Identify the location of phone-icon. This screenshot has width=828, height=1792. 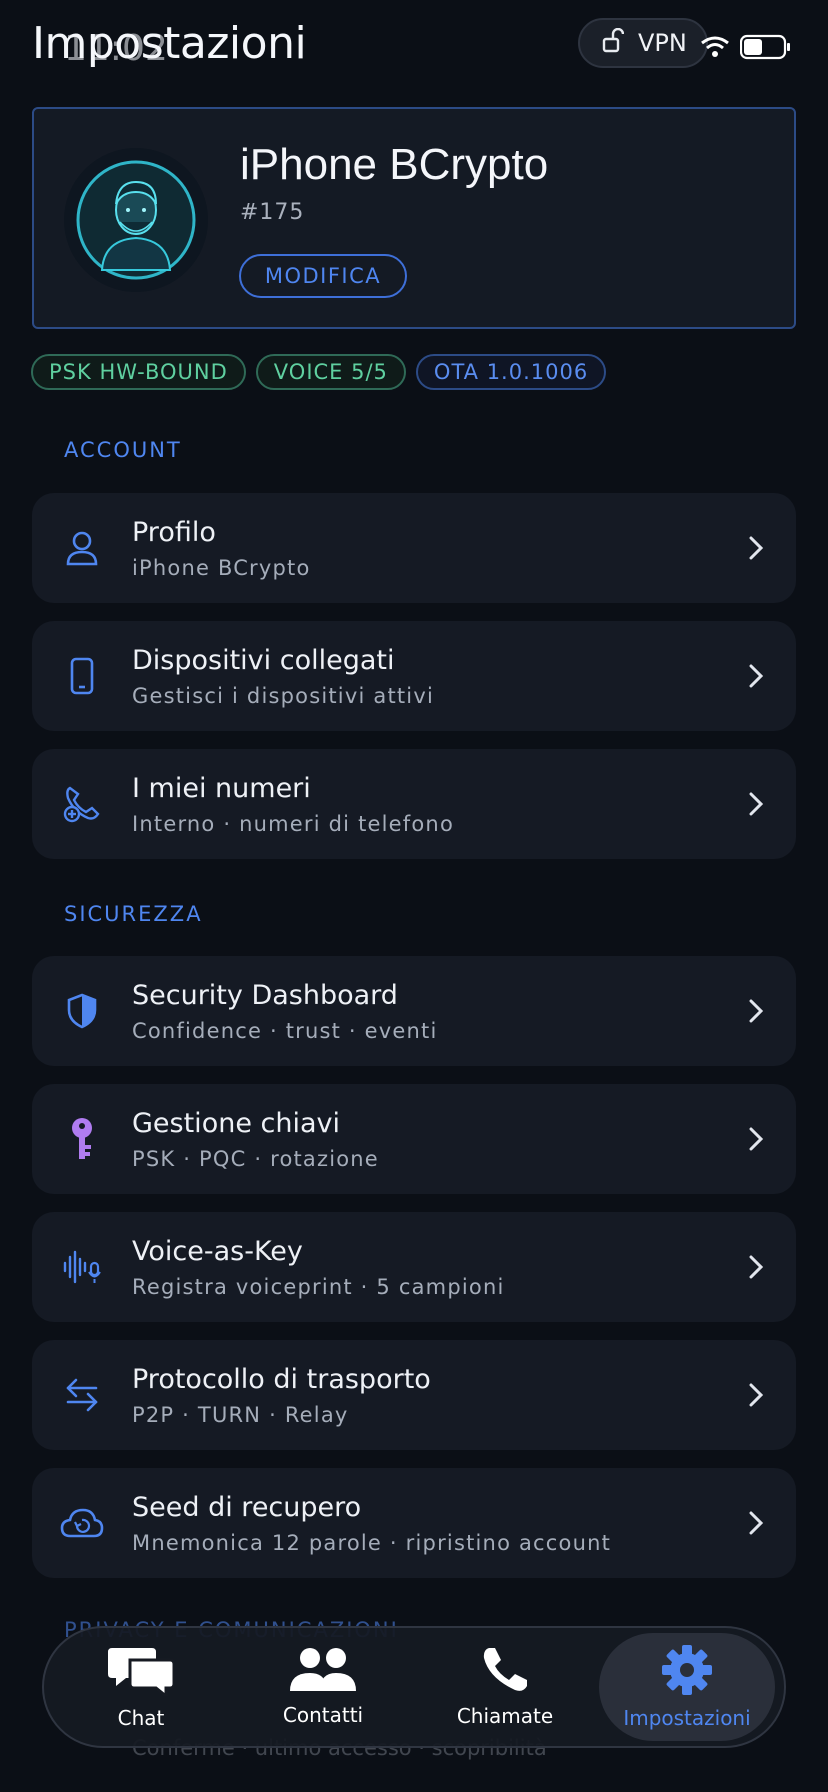
(505, 1672).